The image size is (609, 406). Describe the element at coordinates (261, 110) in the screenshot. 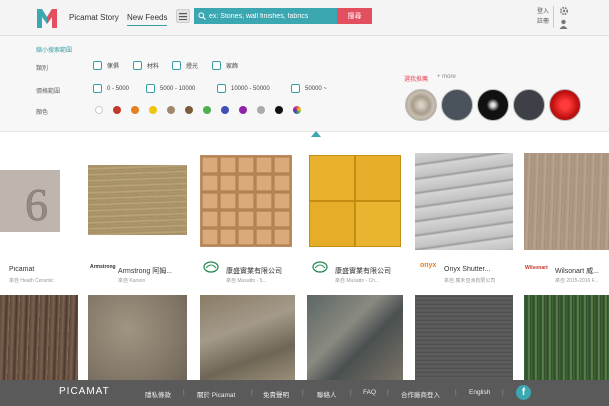

I see `color-swatch-grey` at that location.